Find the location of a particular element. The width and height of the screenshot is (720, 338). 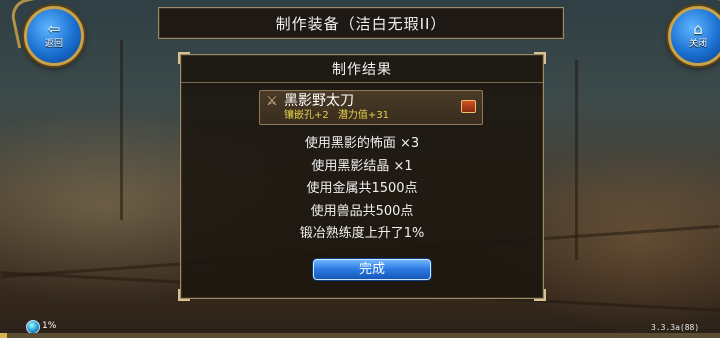

crafted-item-slot: ⚔ 黑影野太刀 镶嵌孔+2 潜力值+31 is located at coordinates (371, 107).